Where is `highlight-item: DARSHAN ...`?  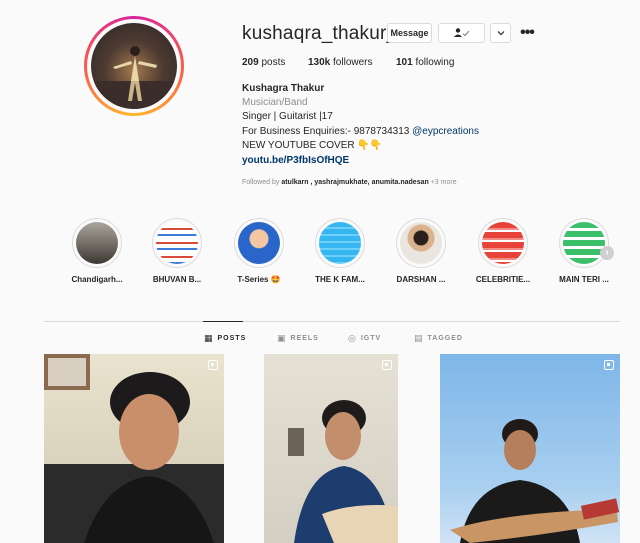
highlight-item: DARSHAN ... is located at coordinates (421, 251).